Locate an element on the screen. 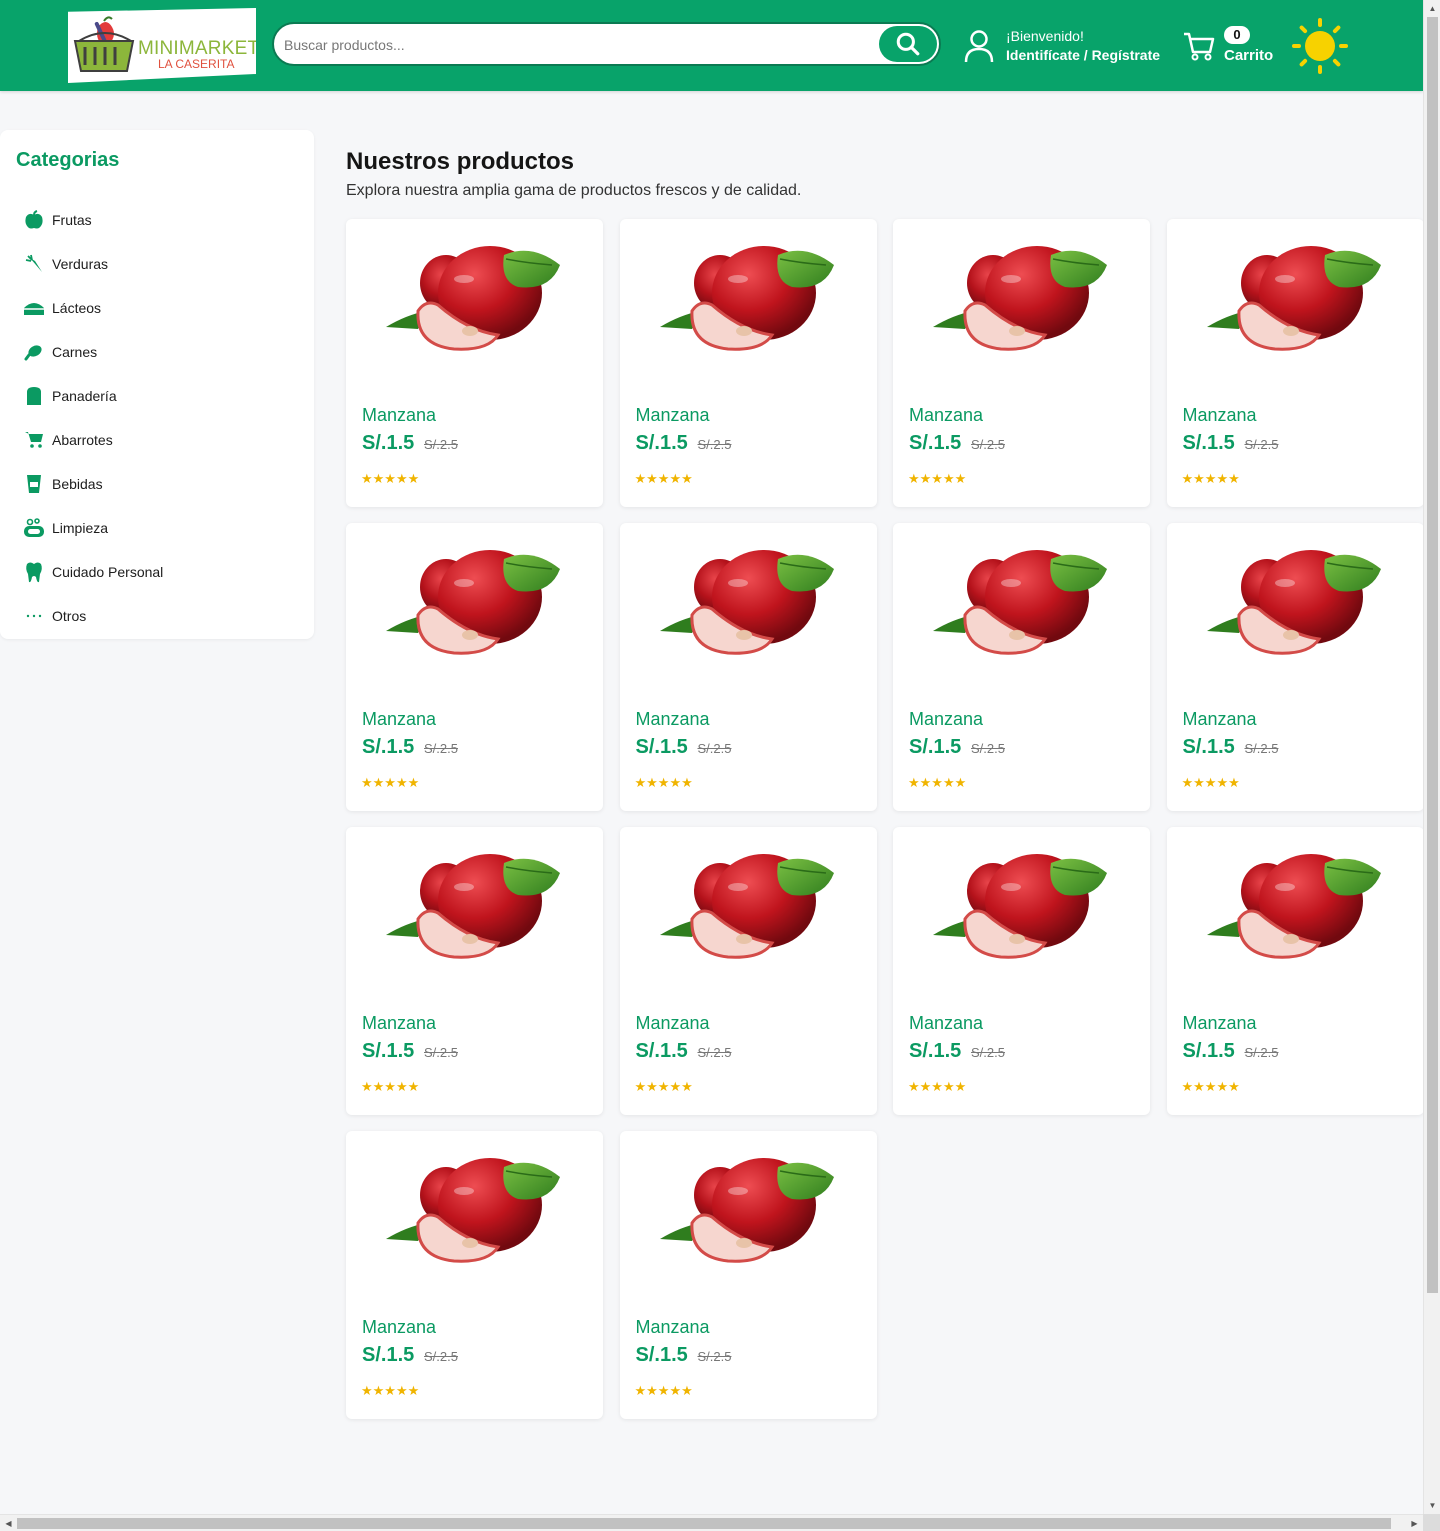 Image resolution: width=1440 pixels, height=1531 pixels. sidebar-item-carnes: Carnes is located at coordinates (92, 352).